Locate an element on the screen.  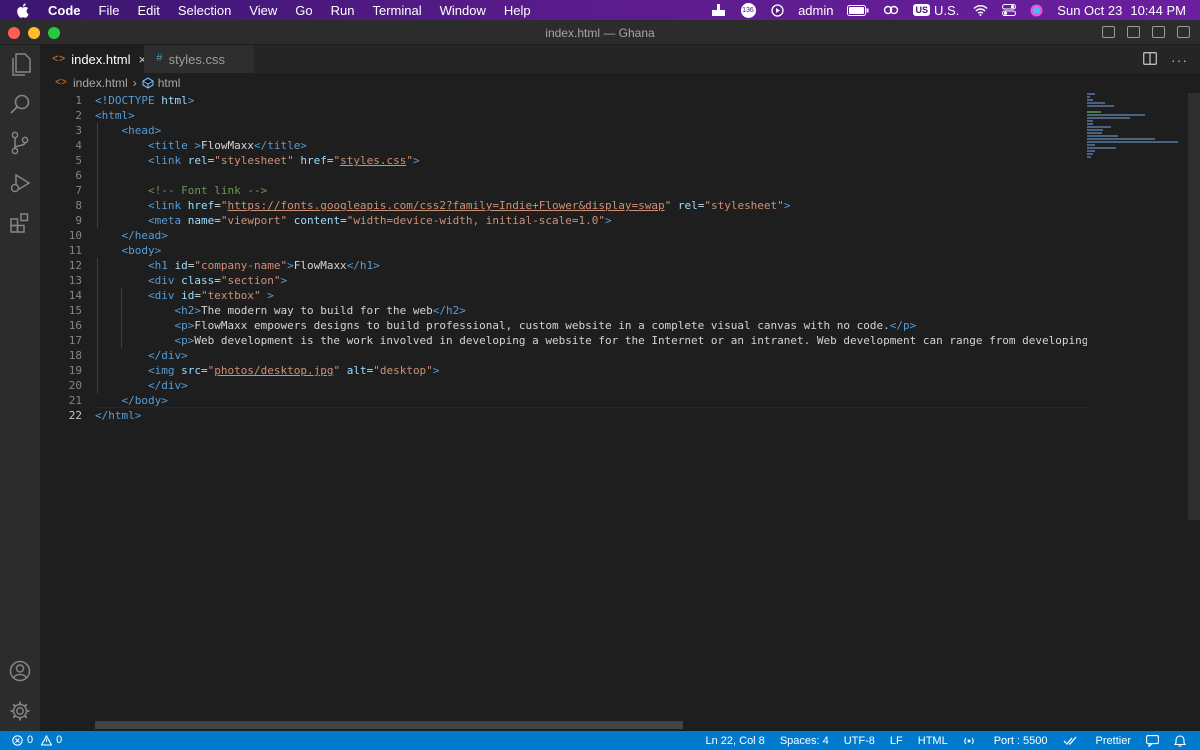
feedback-icon is located at coordinates (1152, 740).